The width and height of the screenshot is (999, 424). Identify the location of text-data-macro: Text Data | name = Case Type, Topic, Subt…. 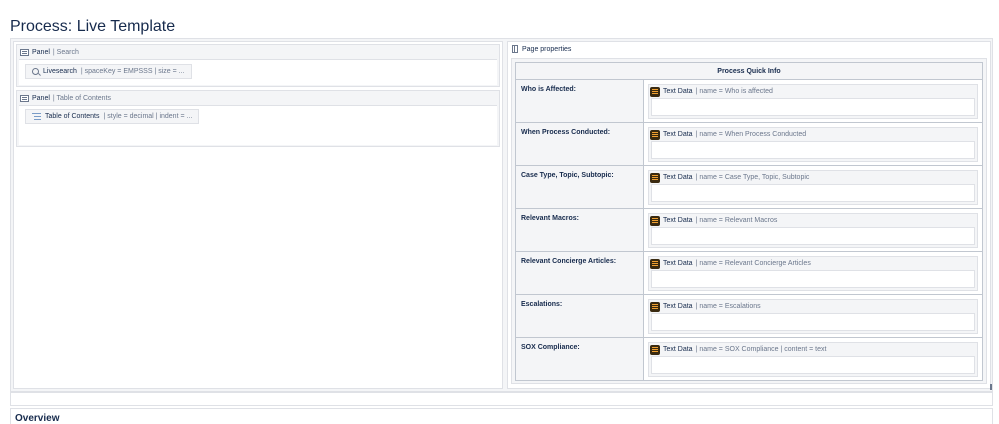
(813, 187).